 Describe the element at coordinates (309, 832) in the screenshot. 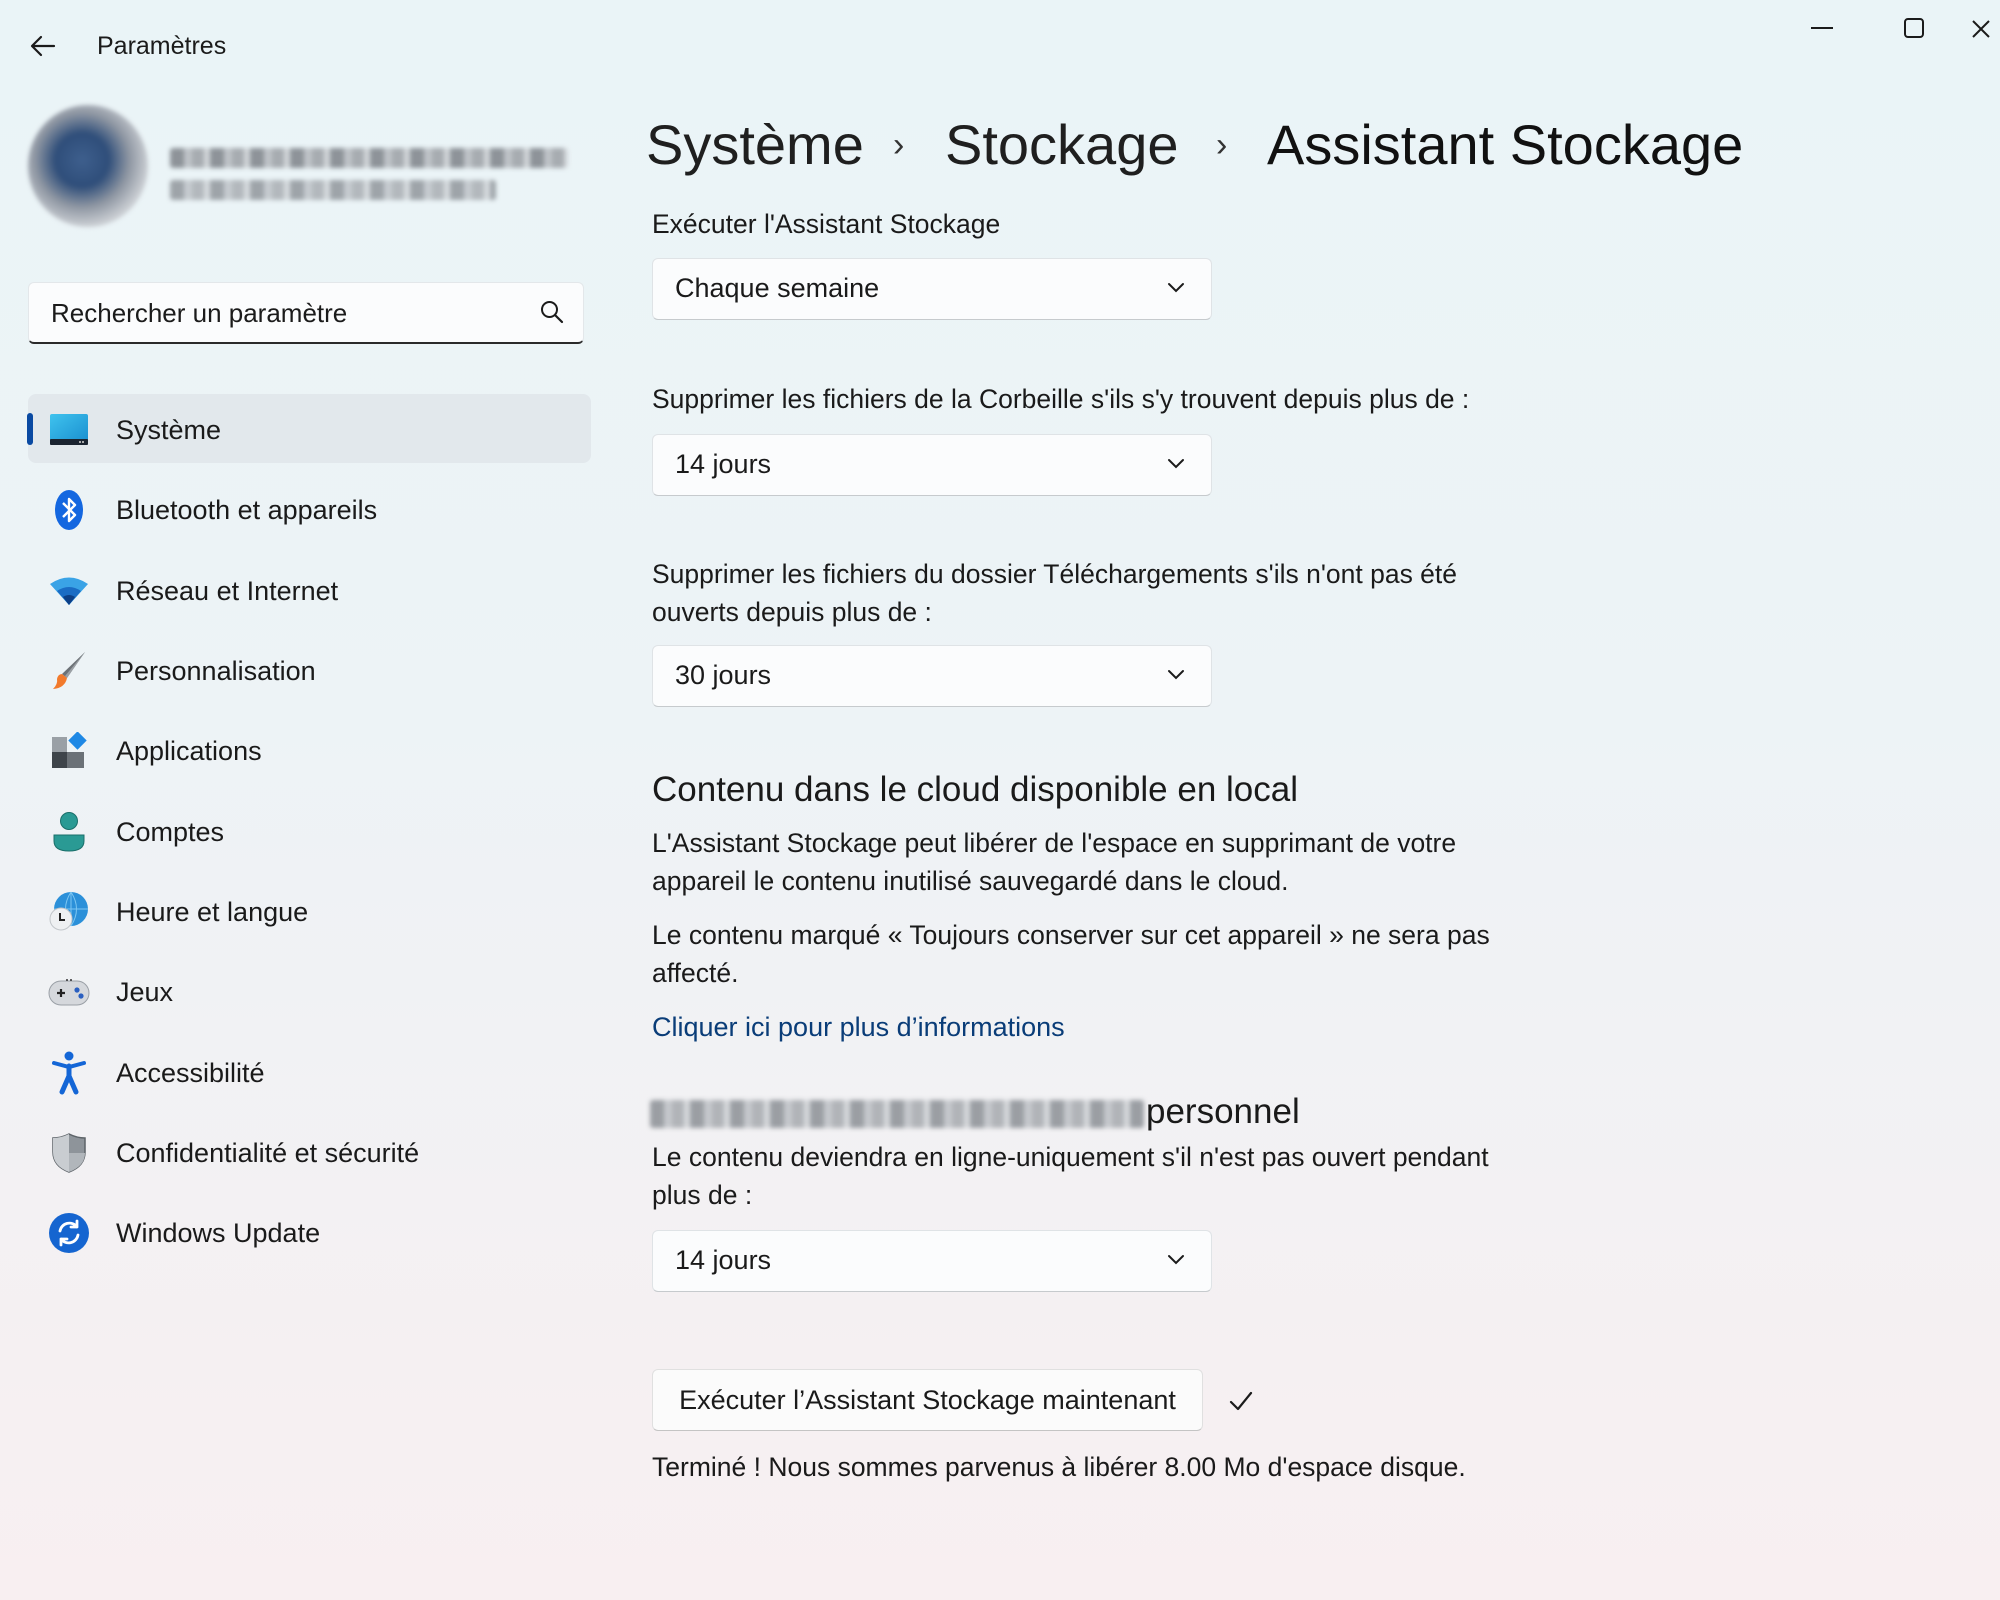

I see `sidebar-item-comptes: Comptes` at that location.